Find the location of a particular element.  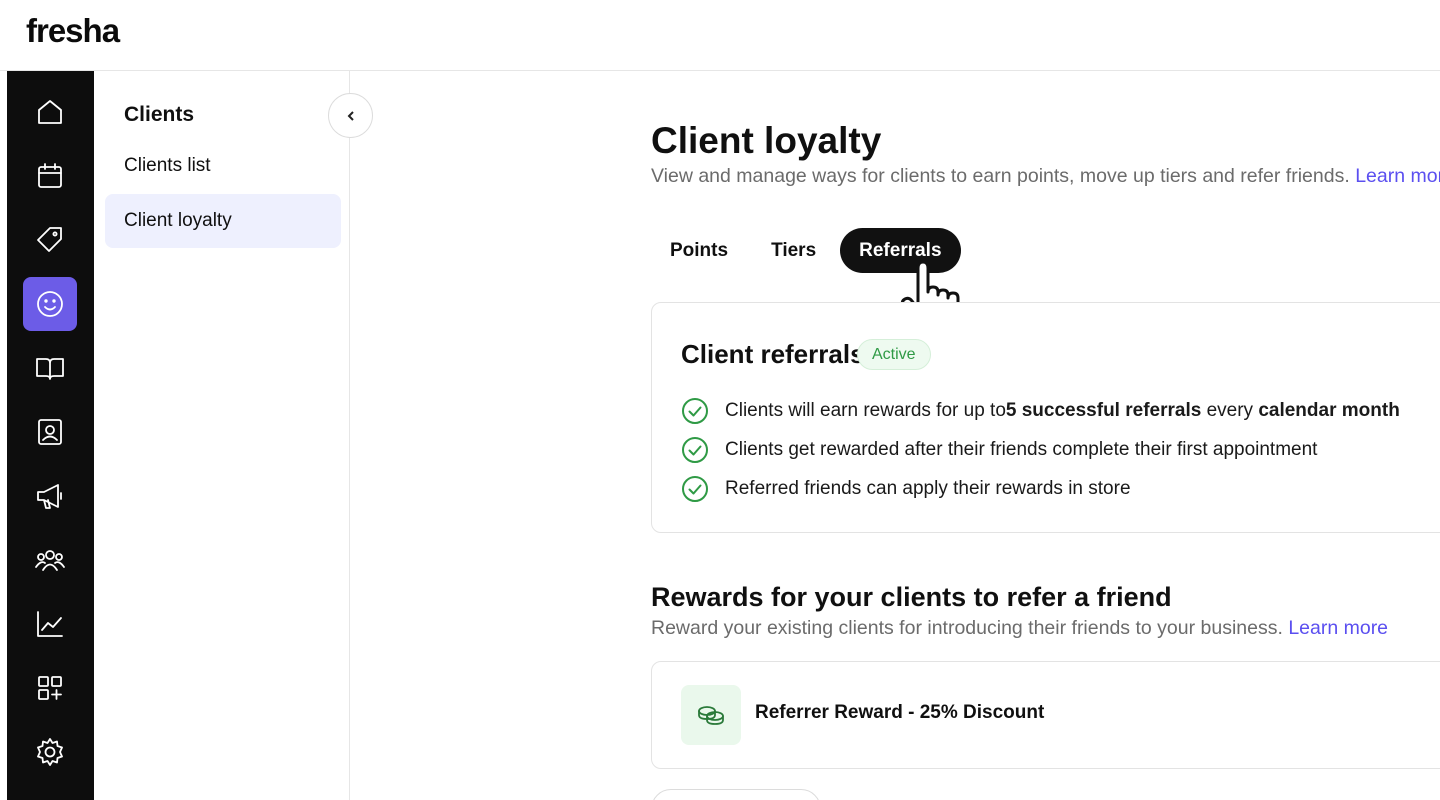

team-icon is located at coordinates (50, 560).